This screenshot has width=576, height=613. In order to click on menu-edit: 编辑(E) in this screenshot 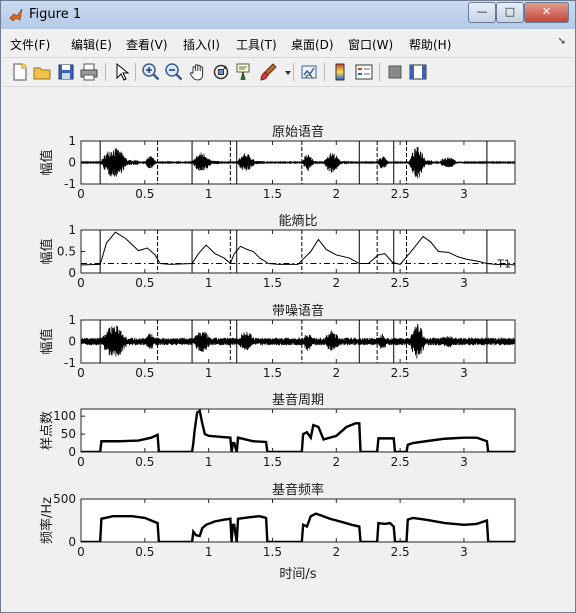, I will do `click(91, 44)`.